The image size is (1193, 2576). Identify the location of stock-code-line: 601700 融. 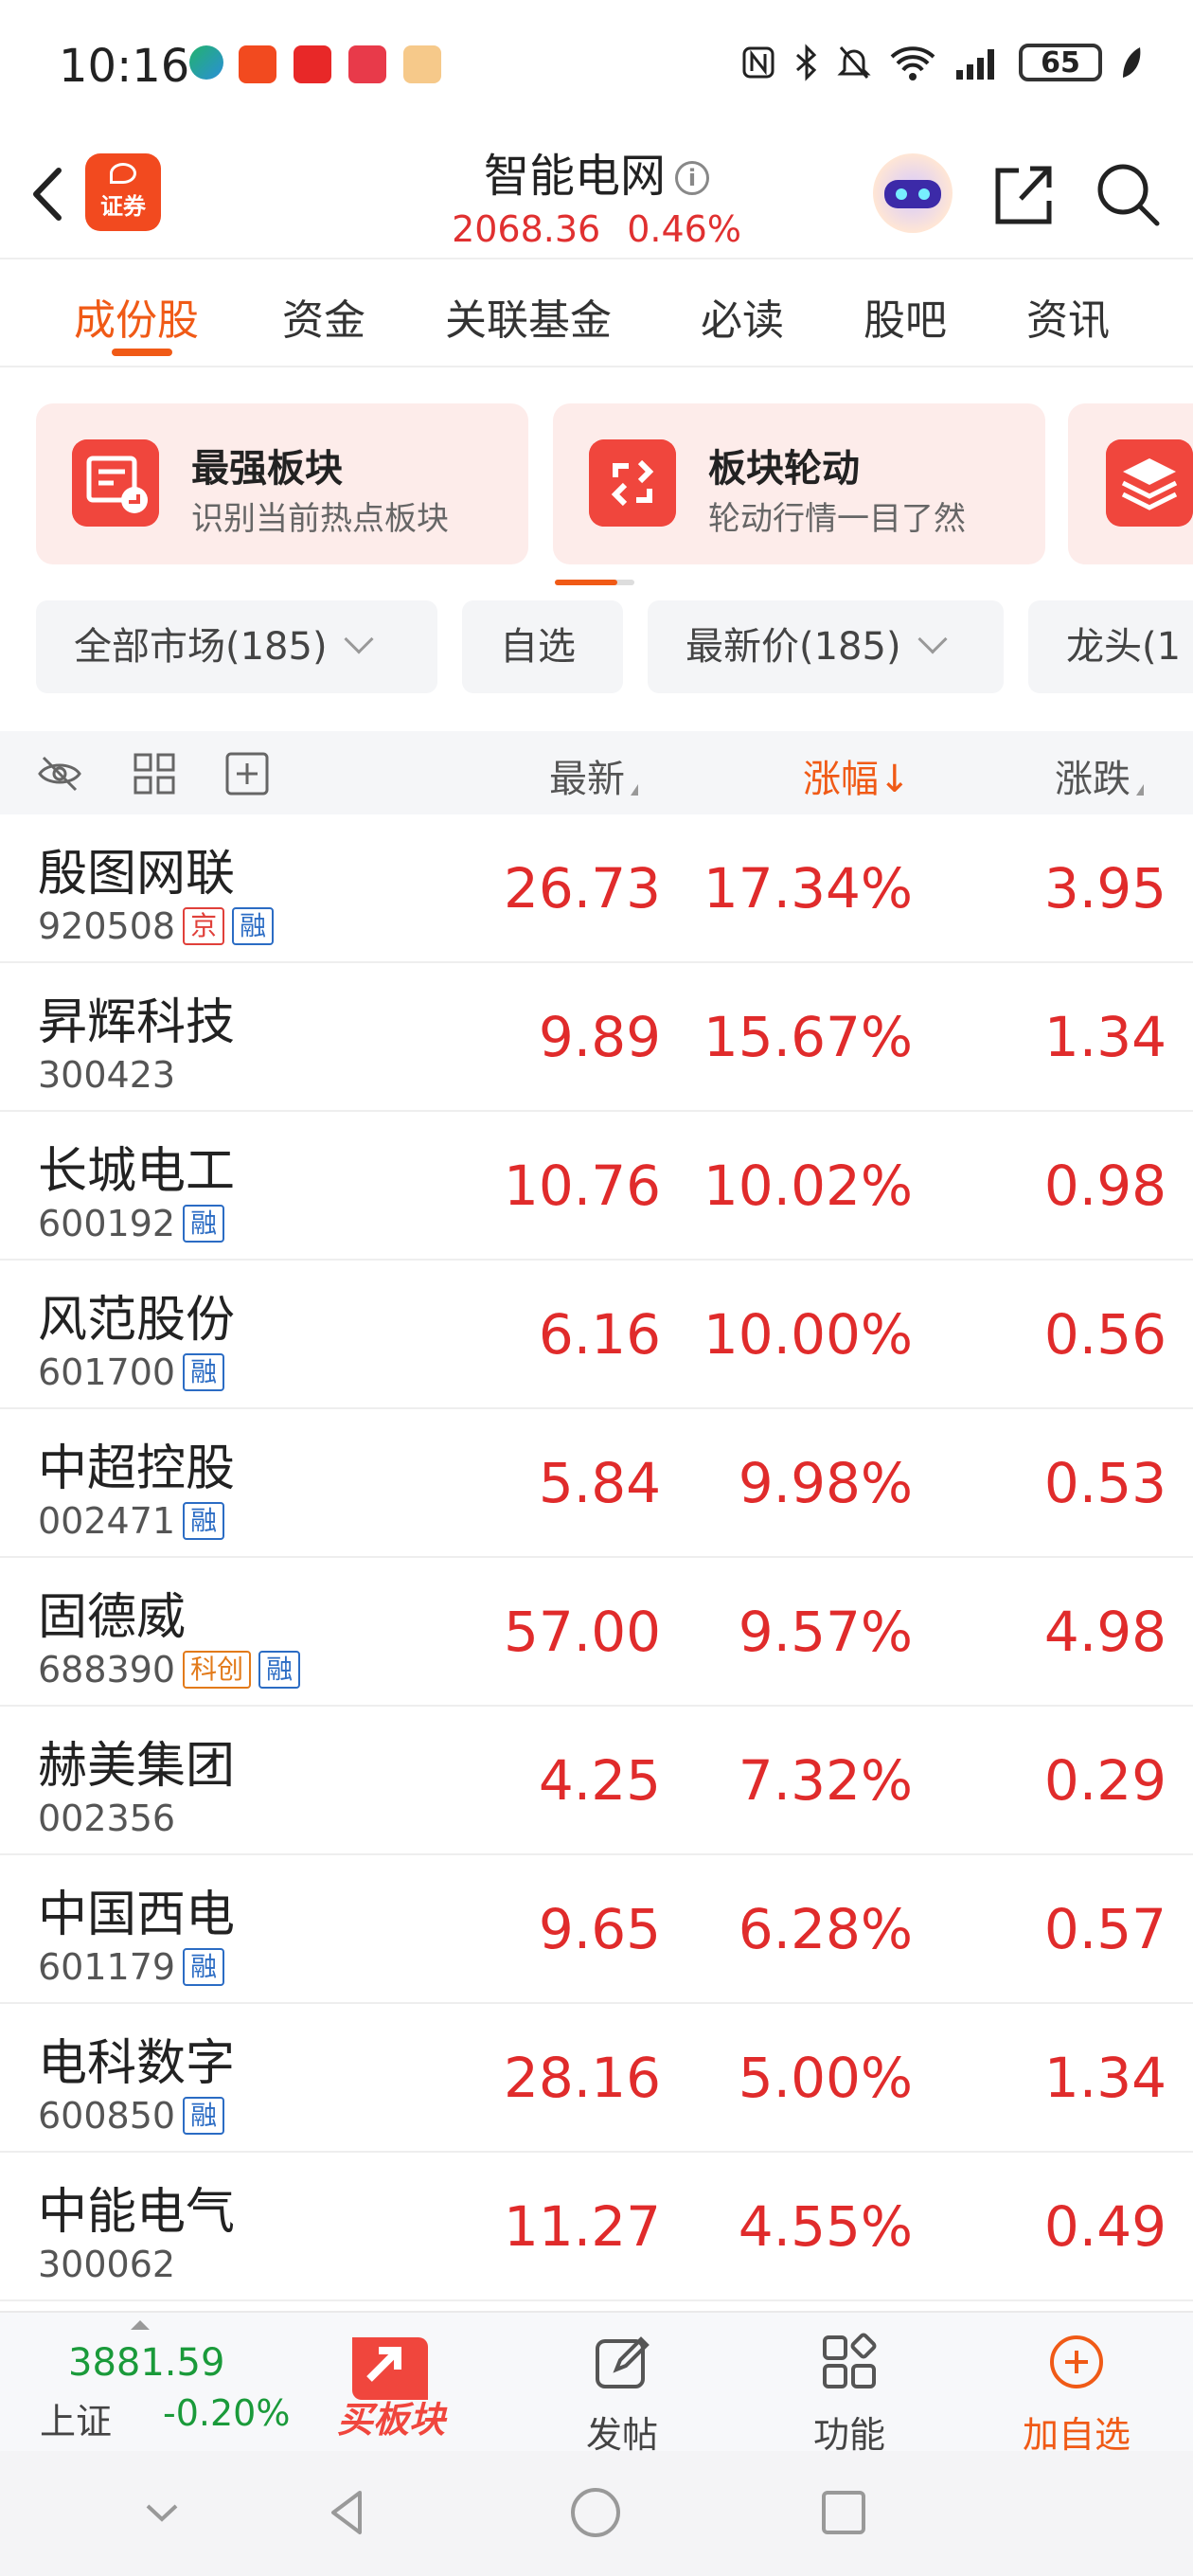
(131, 1372).